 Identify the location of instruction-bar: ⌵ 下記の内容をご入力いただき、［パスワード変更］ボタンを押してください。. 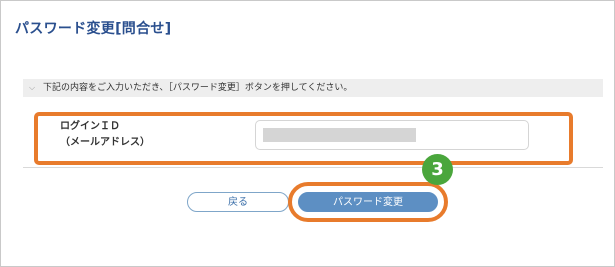
(313, 88).